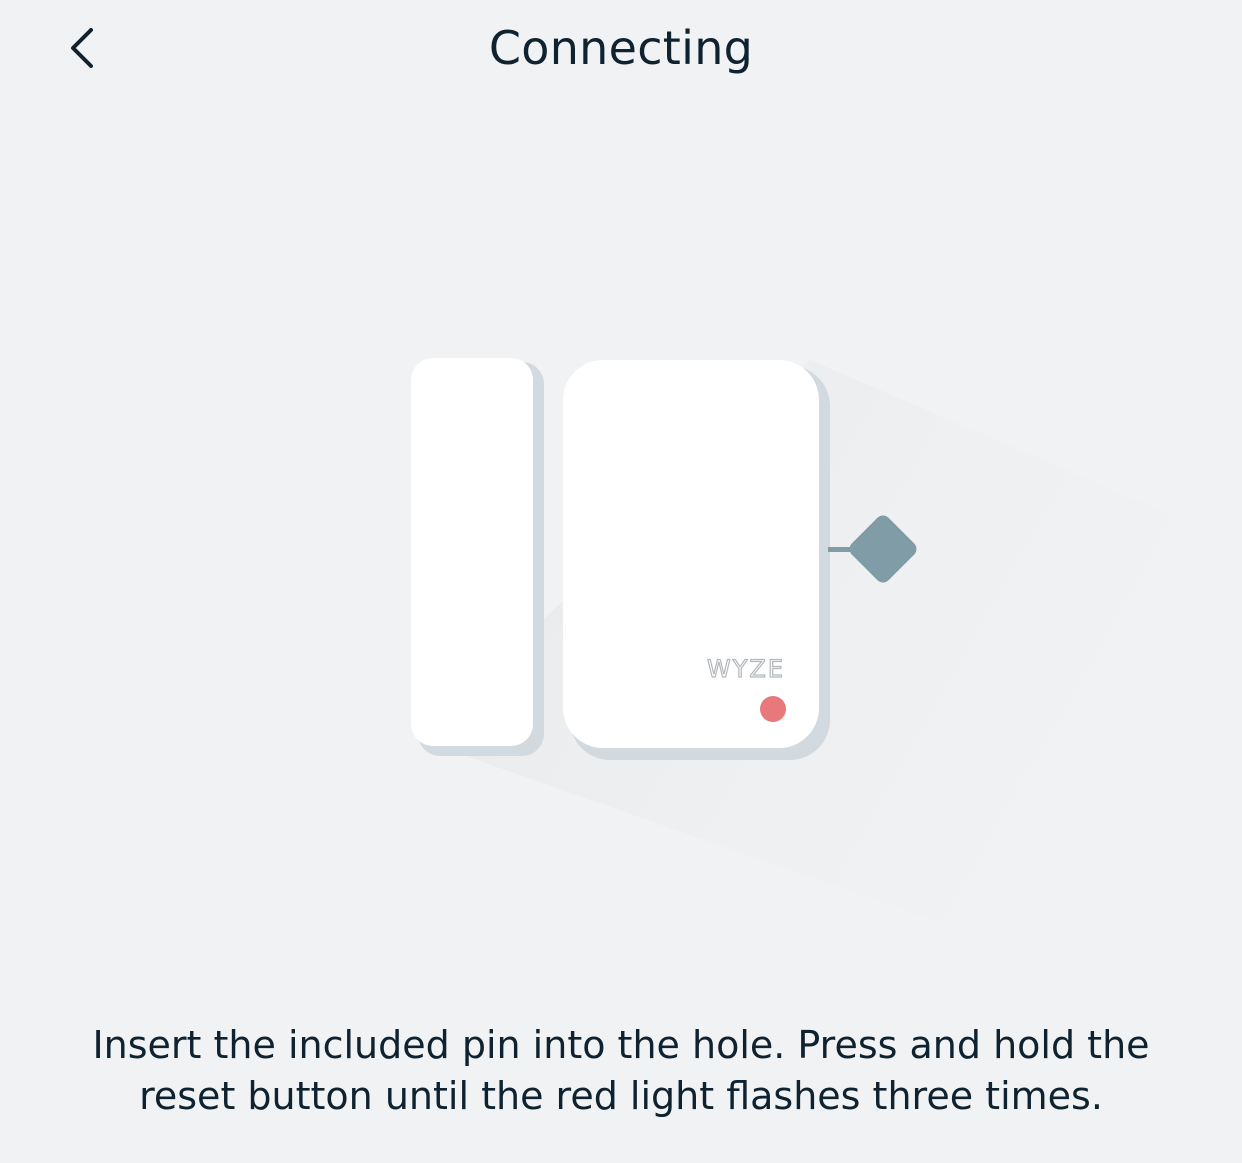 Image resolution: width=1242 pixels, height=1163 pixels. I want to click on sensor-body, so click(696, 560).